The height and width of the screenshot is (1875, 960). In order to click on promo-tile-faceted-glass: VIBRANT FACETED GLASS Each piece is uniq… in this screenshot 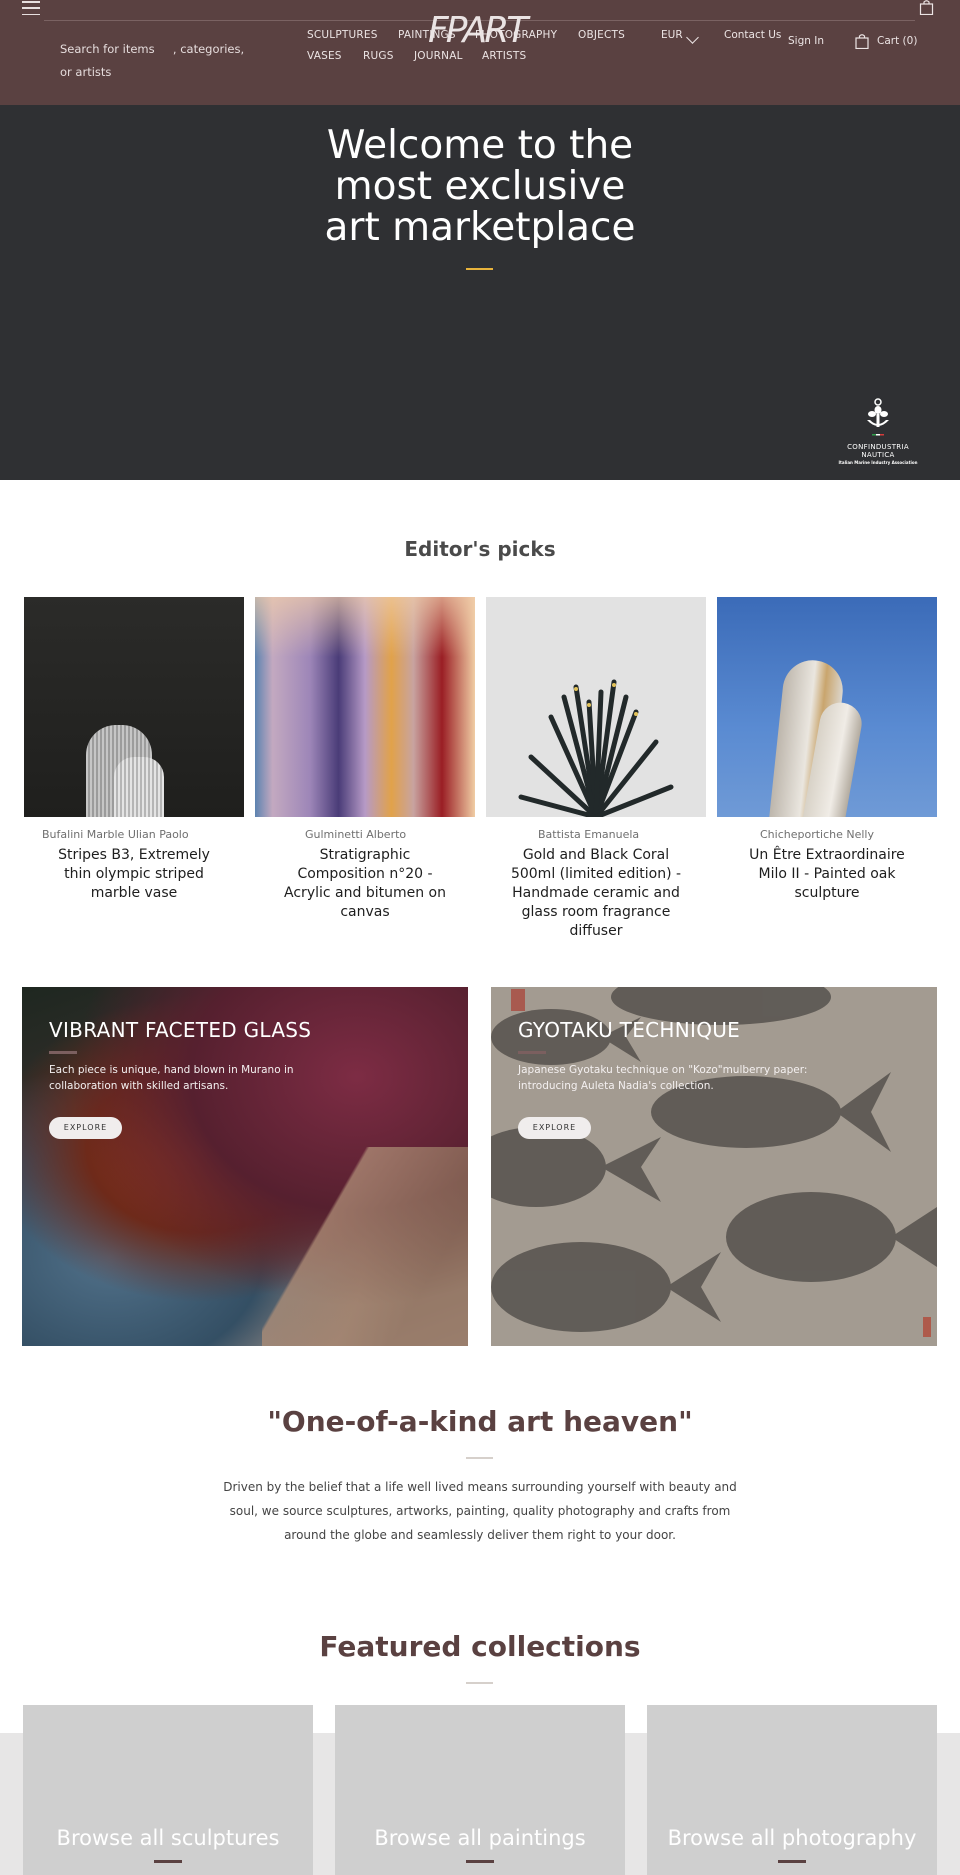, I will do `click(245, 1166)`.